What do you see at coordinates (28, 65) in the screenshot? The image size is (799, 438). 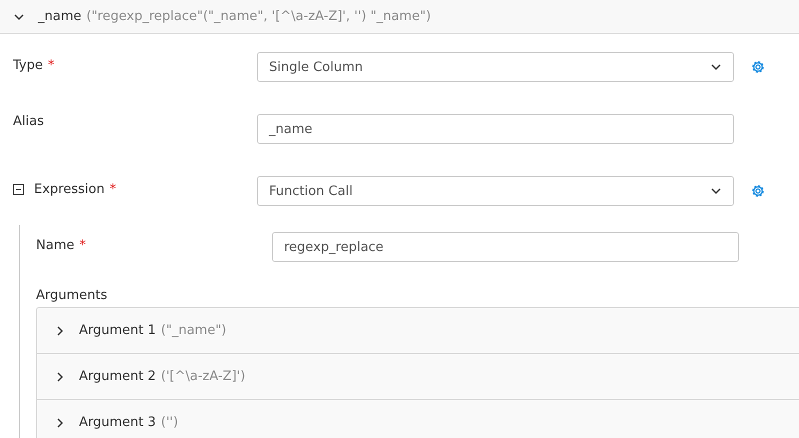 I see `field-label: Type` at bounding box center [28, 65].